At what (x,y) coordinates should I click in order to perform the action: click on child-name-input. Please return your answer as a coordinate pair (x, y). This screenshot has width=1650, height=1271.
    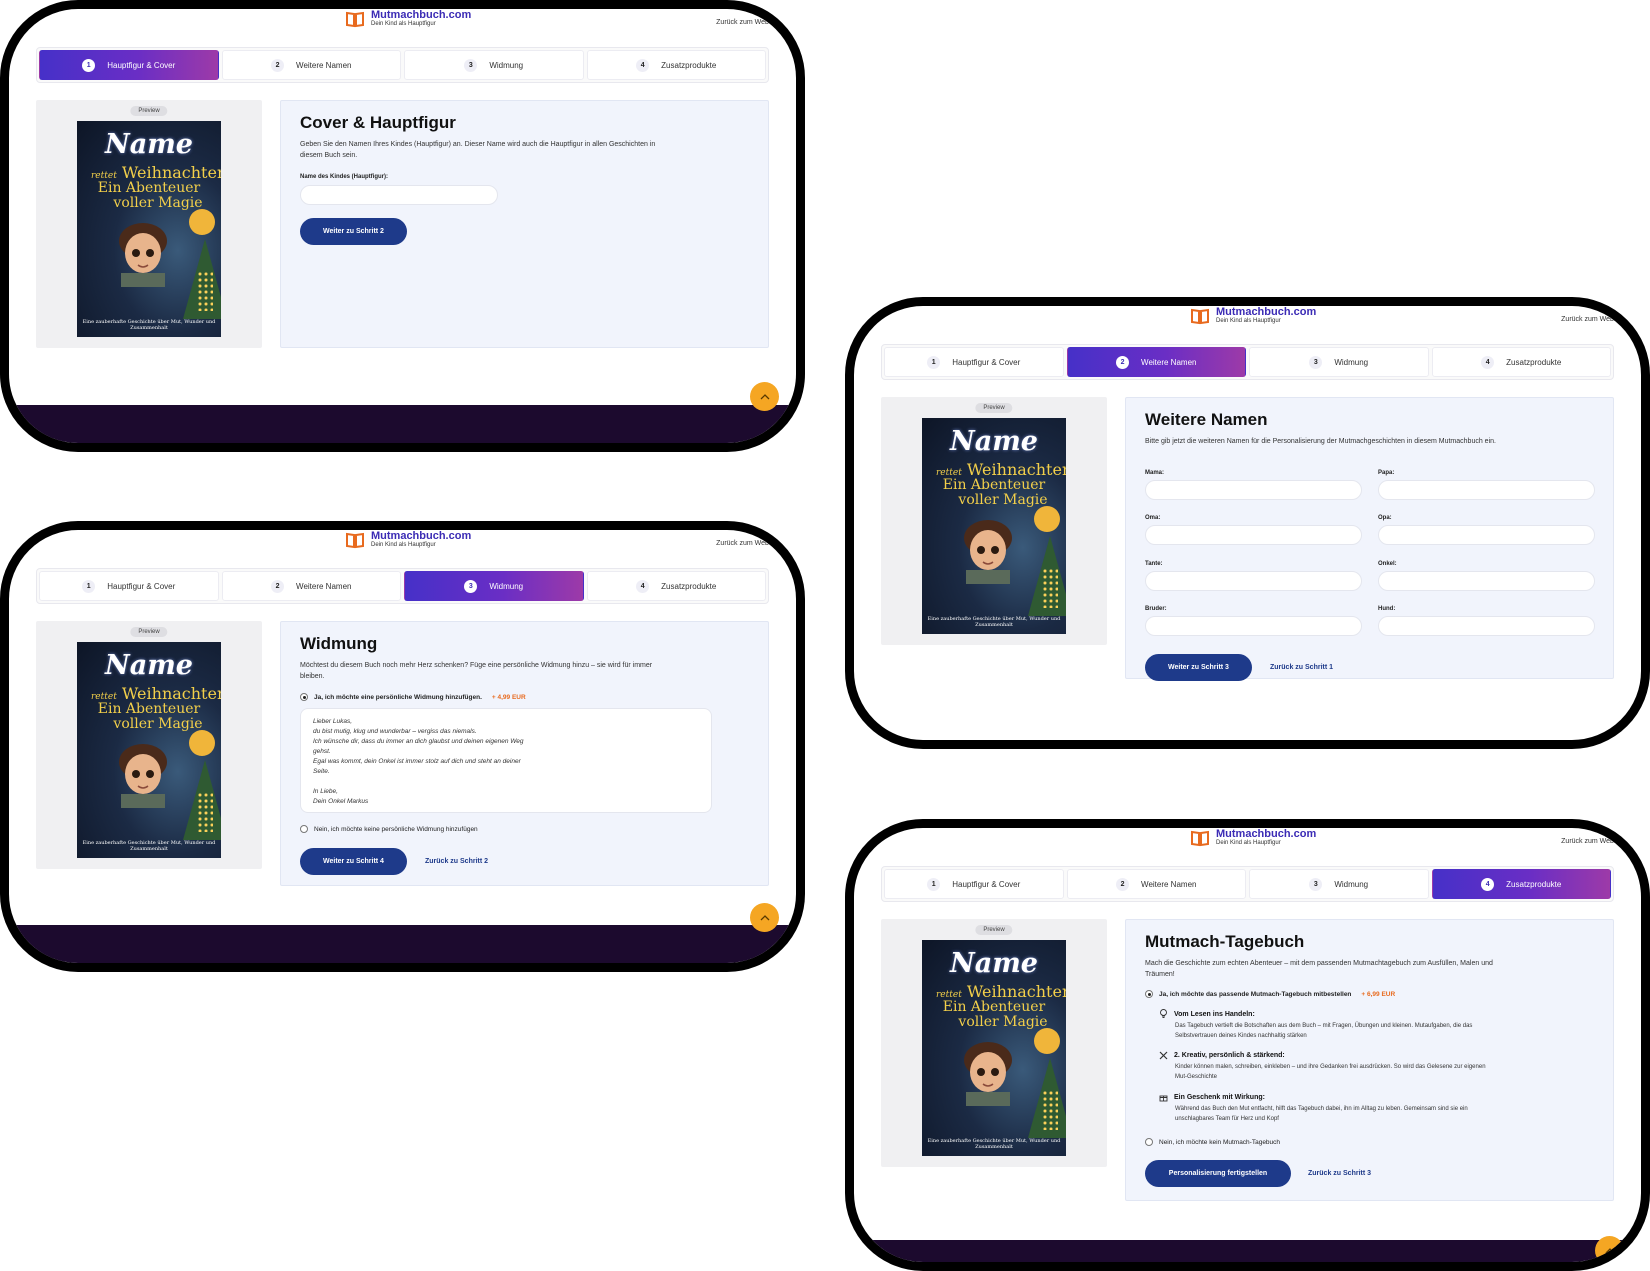
    Looking at the image, I should click on (399, 195).